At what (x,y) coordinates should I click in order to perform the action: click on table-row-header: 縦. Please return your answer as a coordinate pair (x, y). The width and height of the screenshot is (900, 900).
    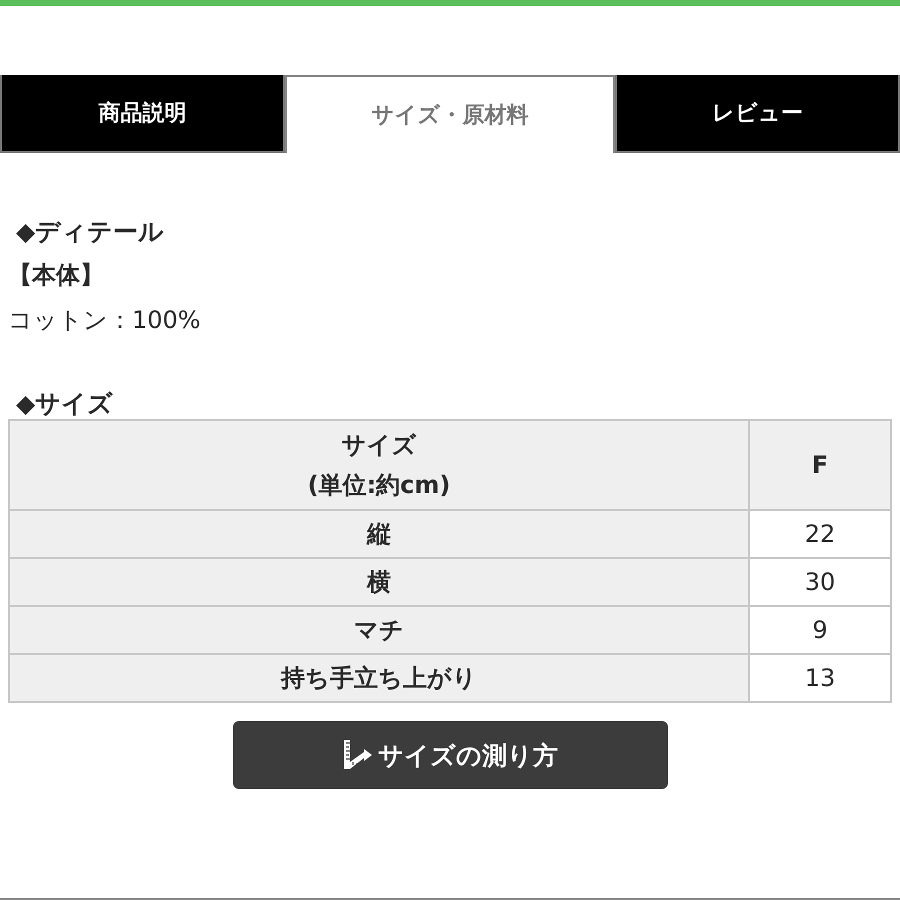
    Looking at the image, I should click on (379, 534).